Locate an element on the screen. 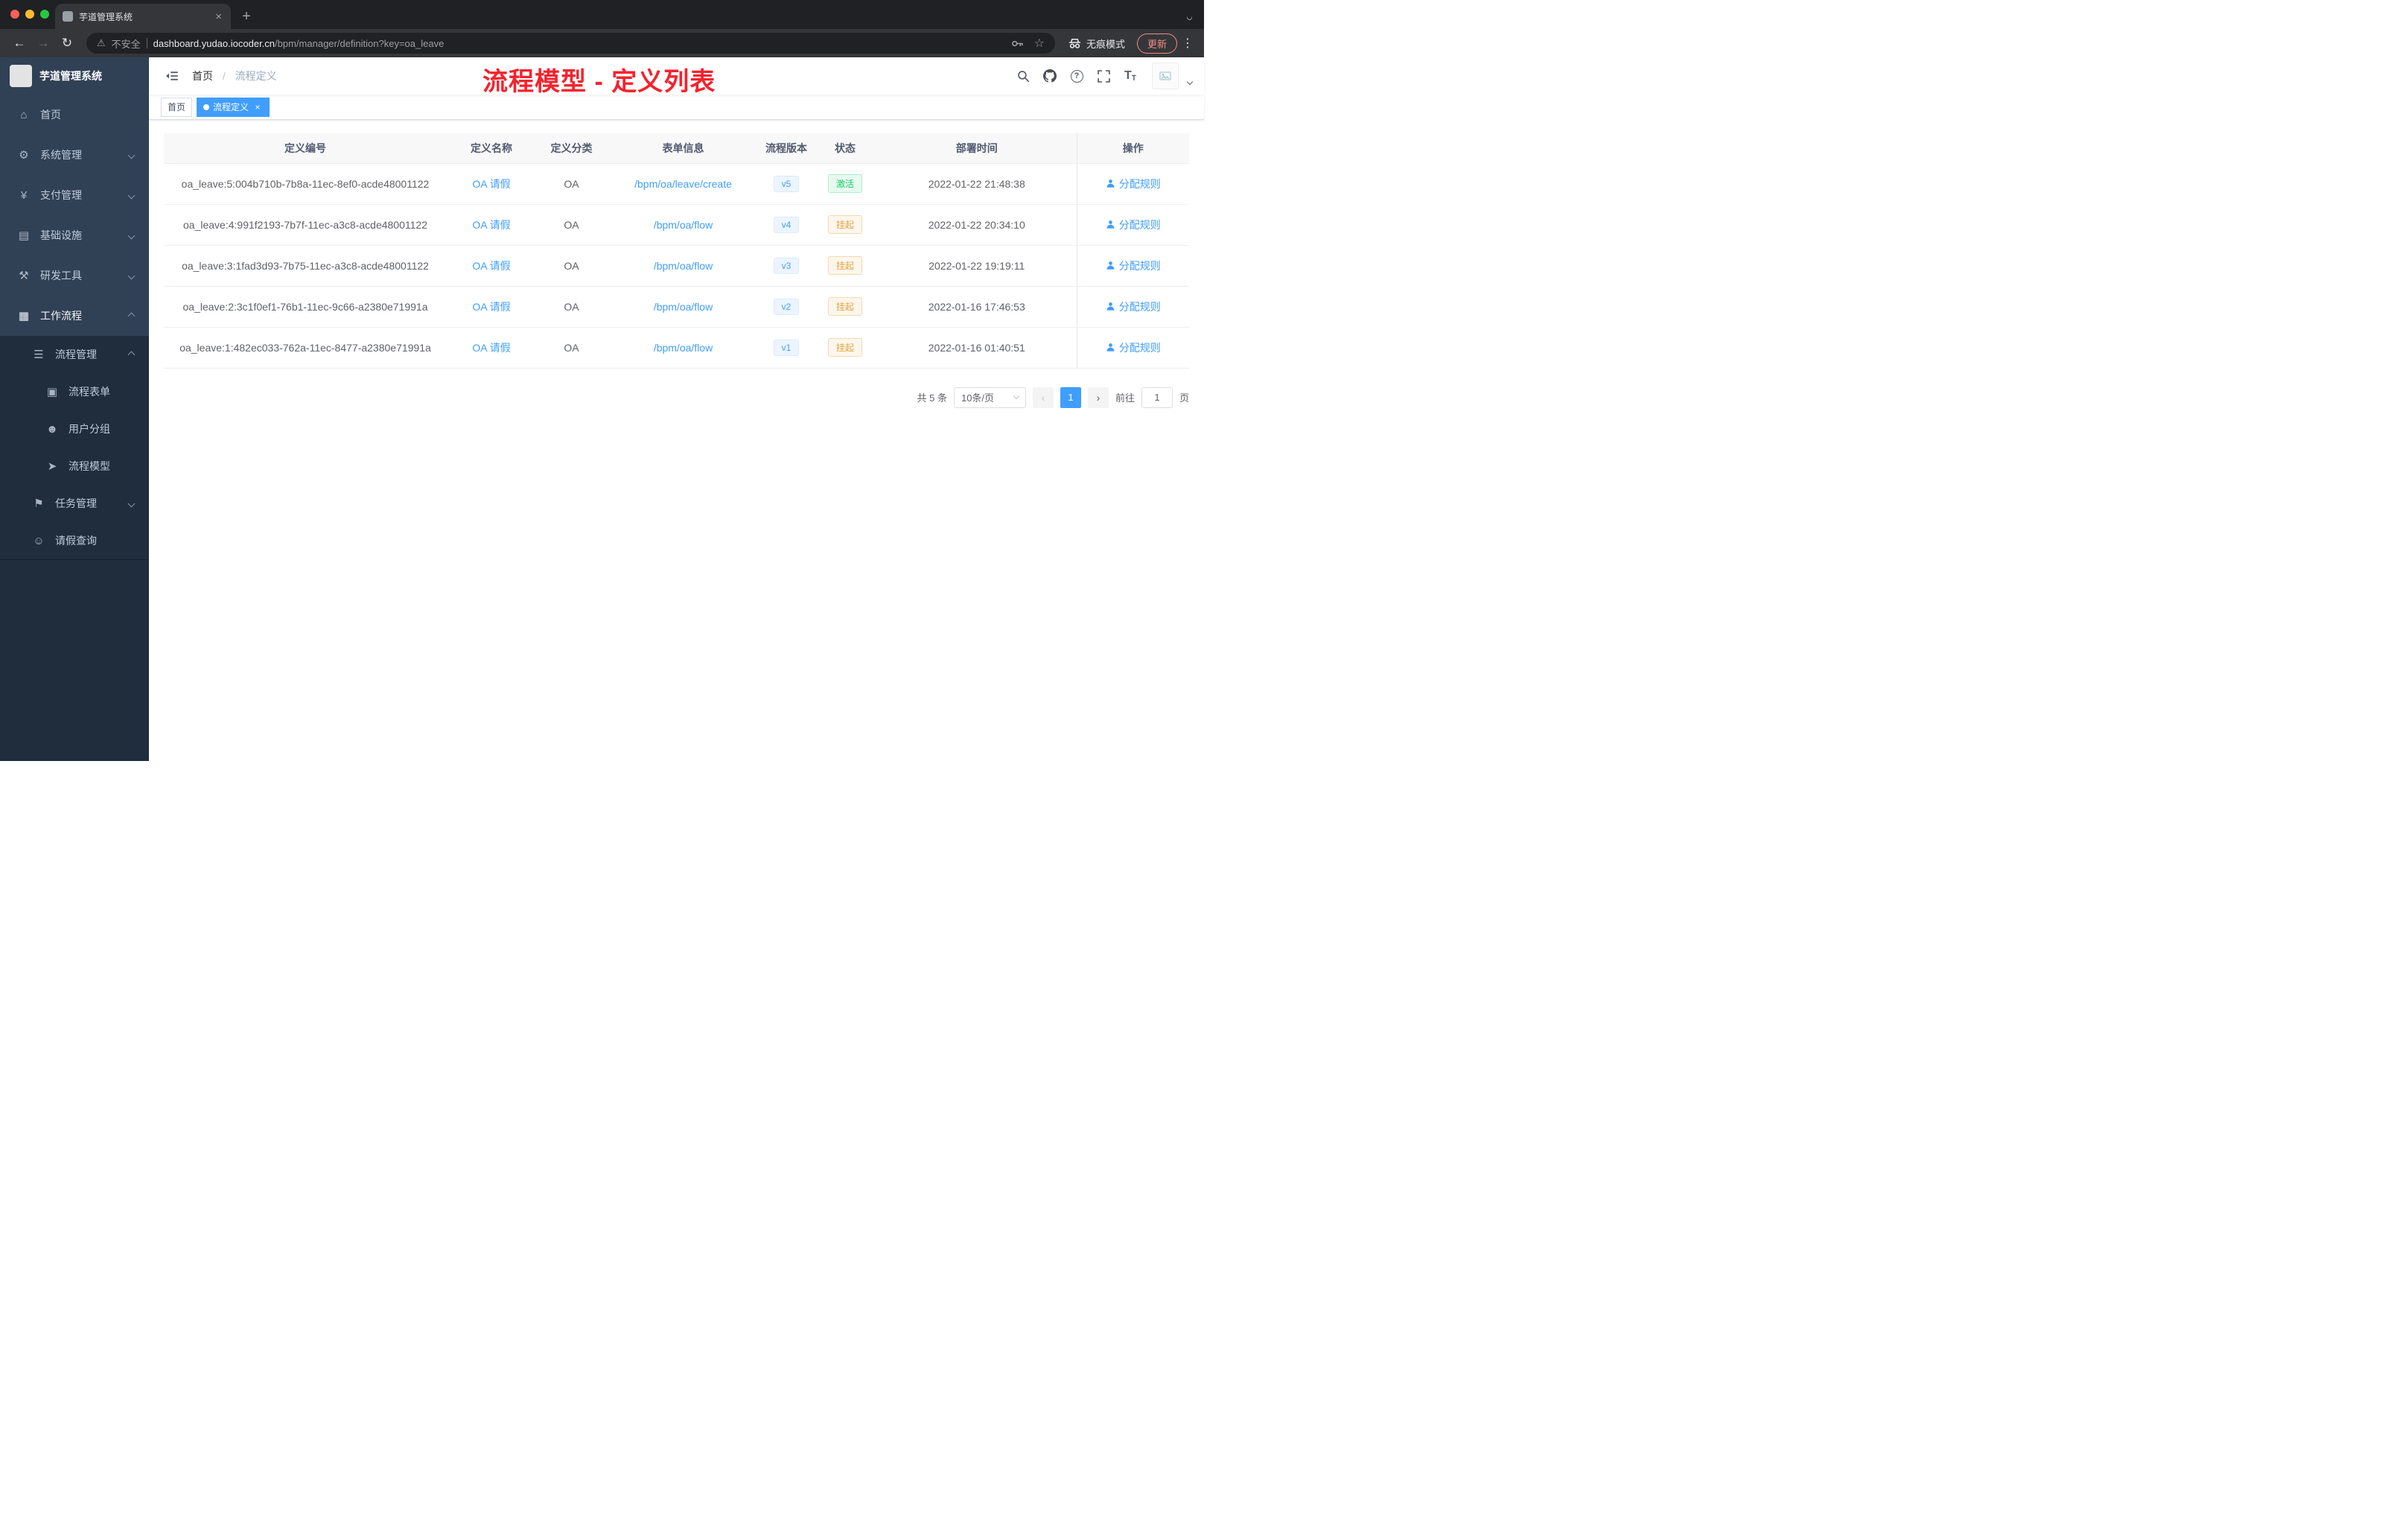  page-size-select: 10条/页 is located at coordinates (989, 397).